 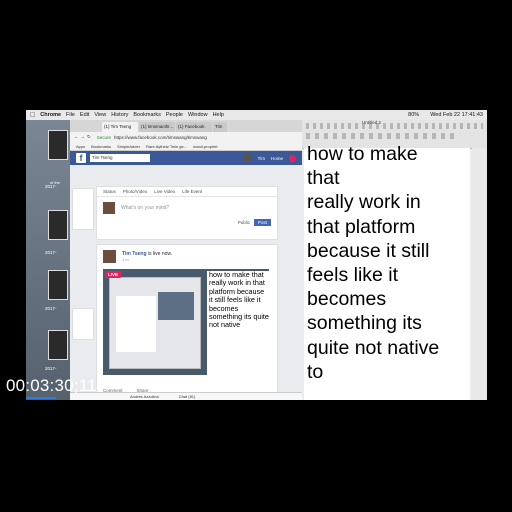 What do you see at coordinates (220, 127) in the screenshot?
I see `tab-facebook-4: Tim` at bounding box center [220, 127].